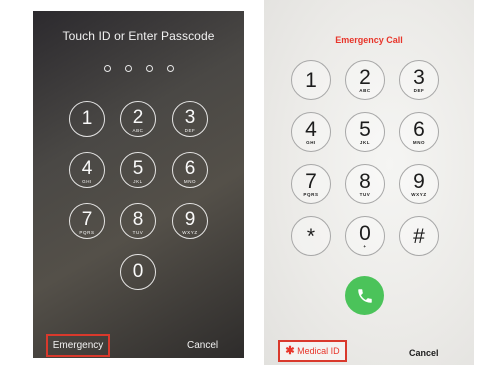 This screenshot has width=500, height=365. What do you see at coordinates (138, 221) in the screenshot?
I see `keypad-key-8: 8 TUV` at bounding box center [138, 221].